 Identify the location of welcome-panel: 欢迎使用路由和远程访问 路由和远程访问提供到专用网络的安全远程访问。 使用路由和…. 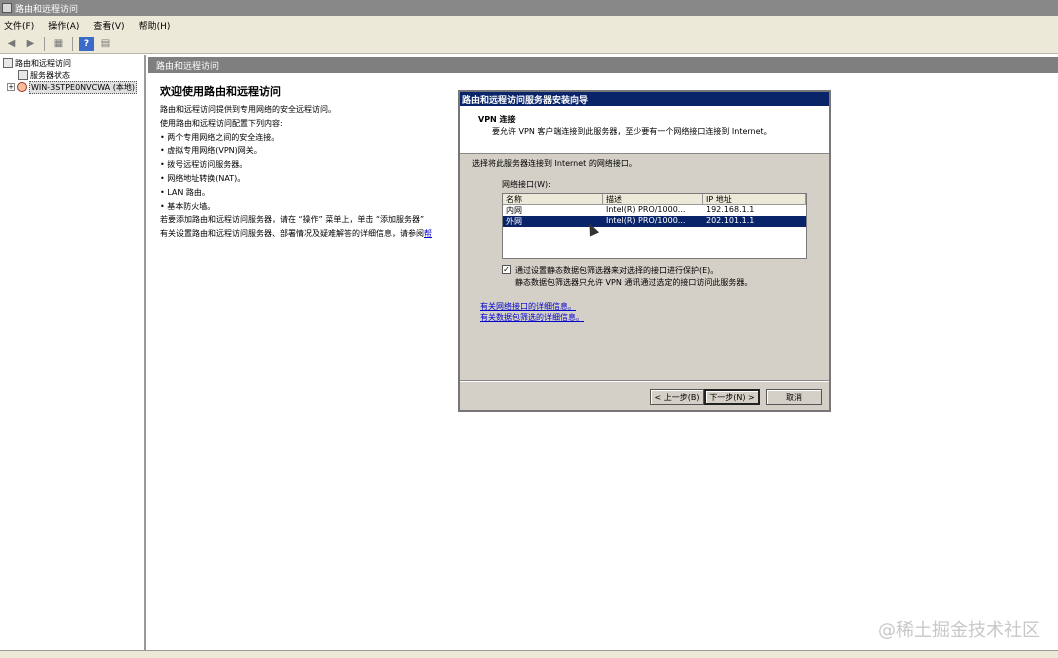
(320, 162).